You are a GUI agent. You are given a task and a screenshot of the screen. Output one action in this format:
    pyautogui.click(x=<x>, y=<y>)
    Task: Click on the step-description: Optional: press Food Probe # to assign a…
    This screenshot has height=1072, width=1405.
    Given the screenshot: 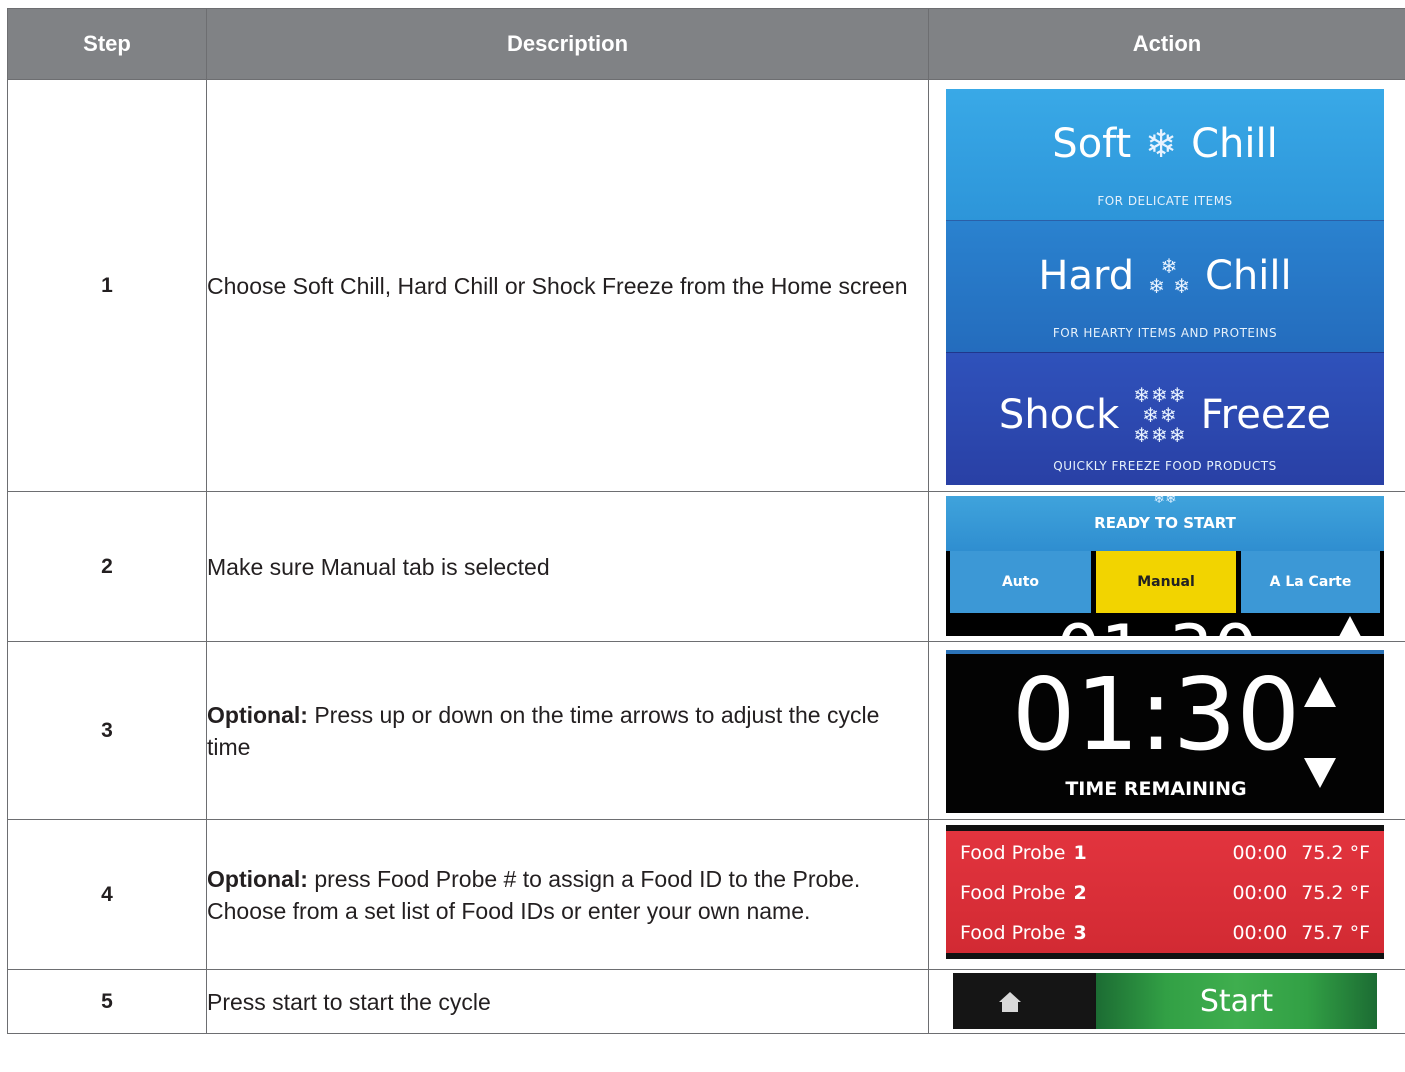 What is the action you would take?
    pyautogui.click(x=567, y=894)
    